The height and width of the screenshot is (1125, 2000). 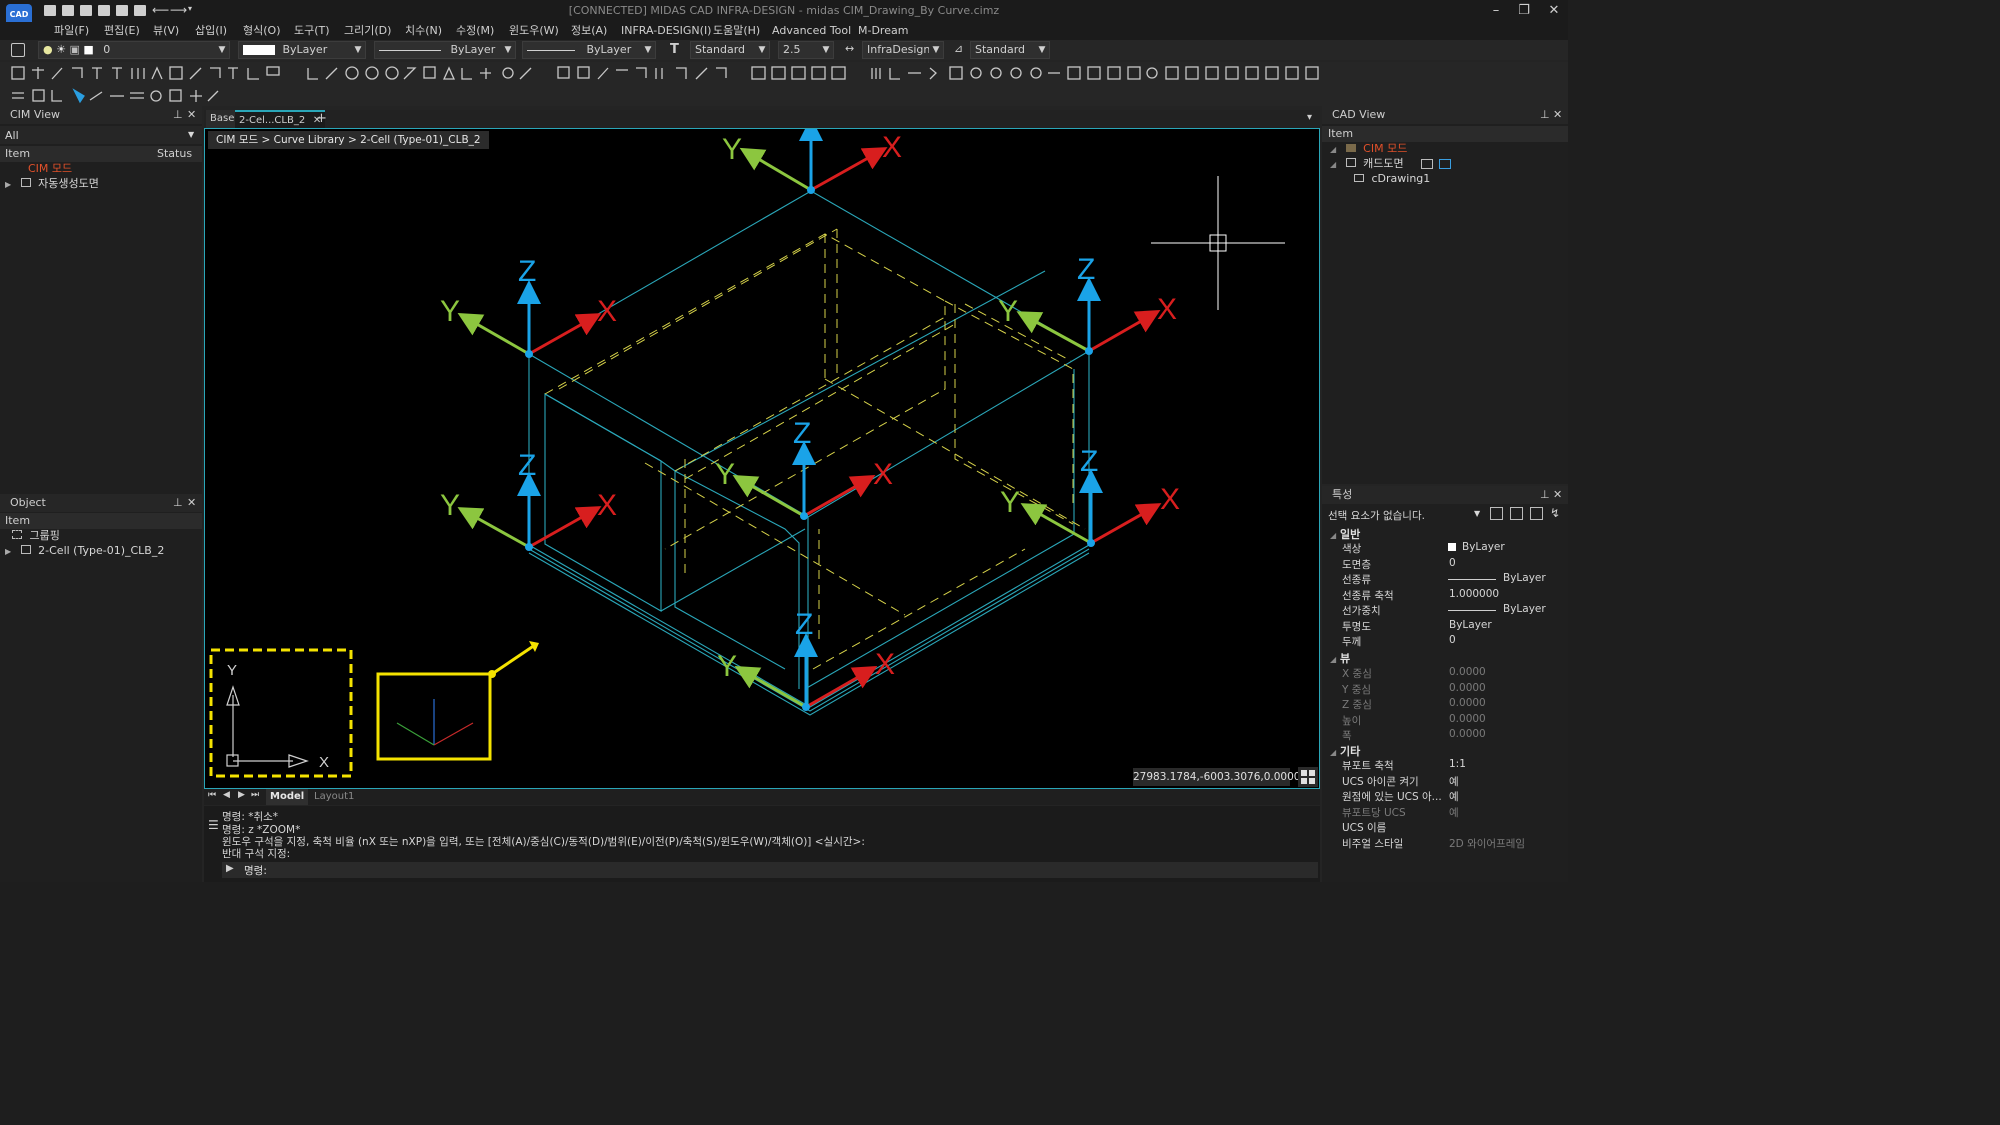 I want to click on tree-item-object: ▶ 2-Cell (Type-01)_CLB_2, so click(x=84, y=551).